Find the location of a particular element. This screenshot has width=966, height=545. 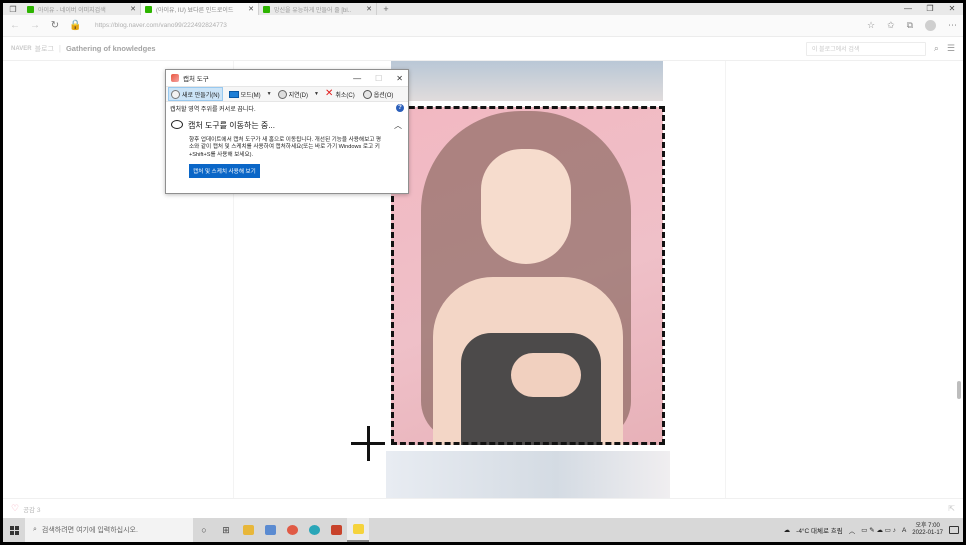

collapse-icon: ︿ is located at coordinates (398, 125).